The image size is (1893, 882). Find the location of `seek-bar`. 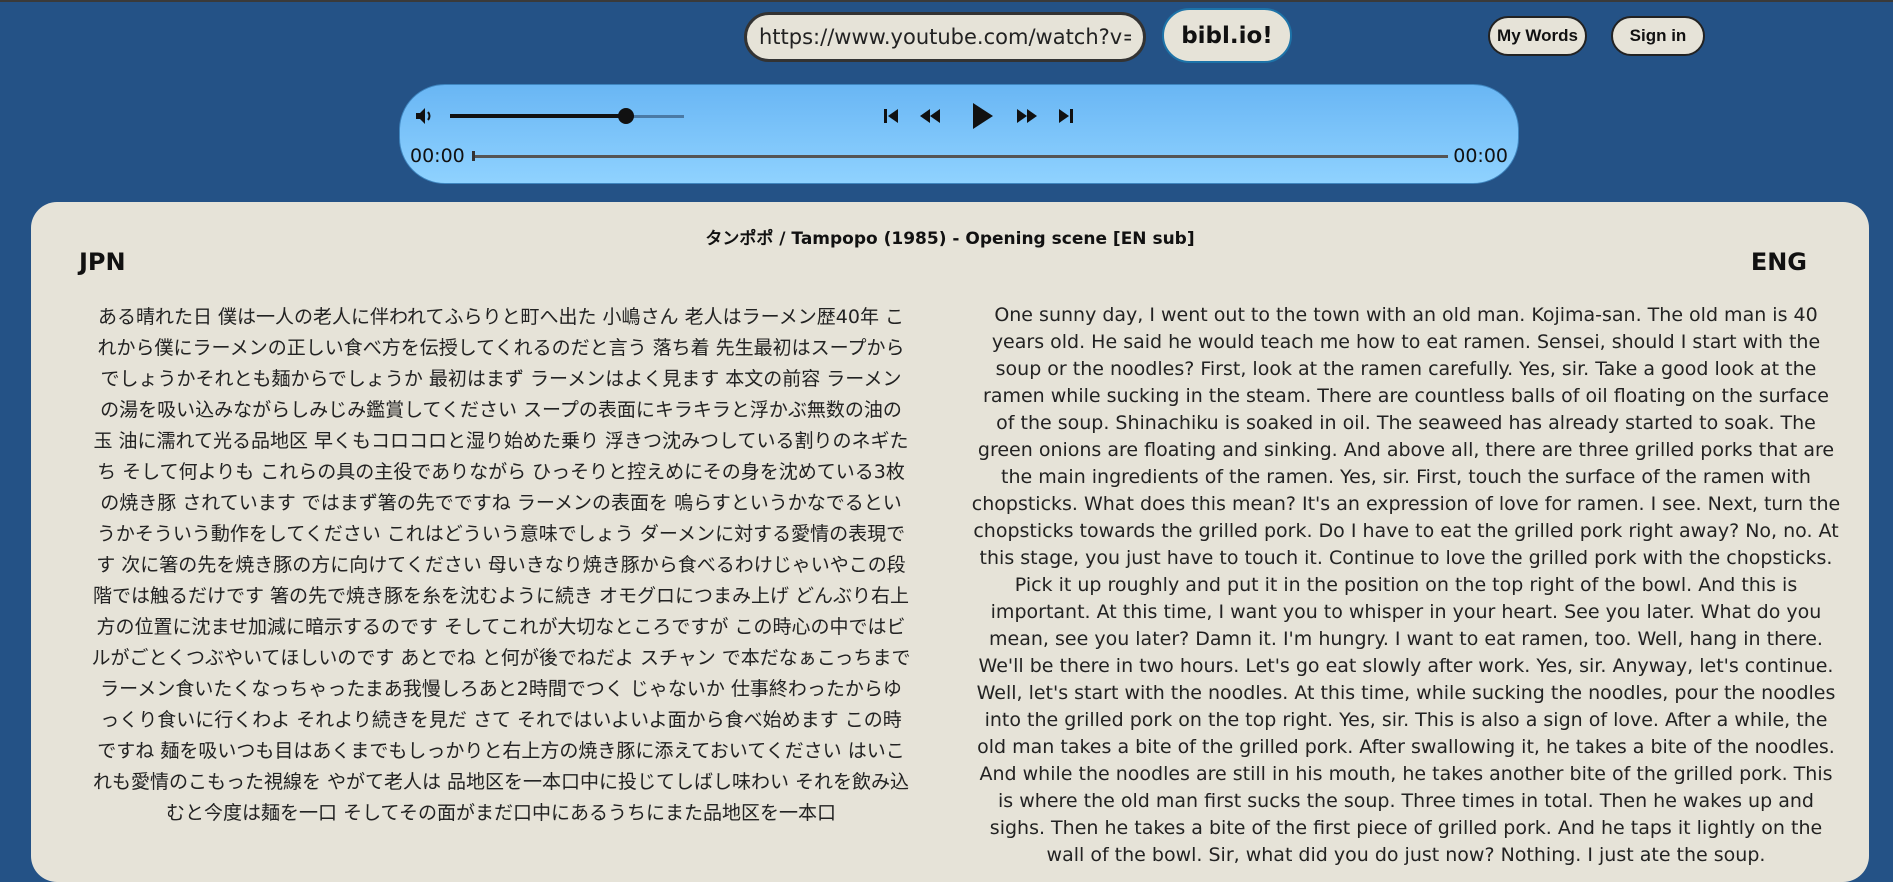

seek-bar is located at coordinates (960, 156).